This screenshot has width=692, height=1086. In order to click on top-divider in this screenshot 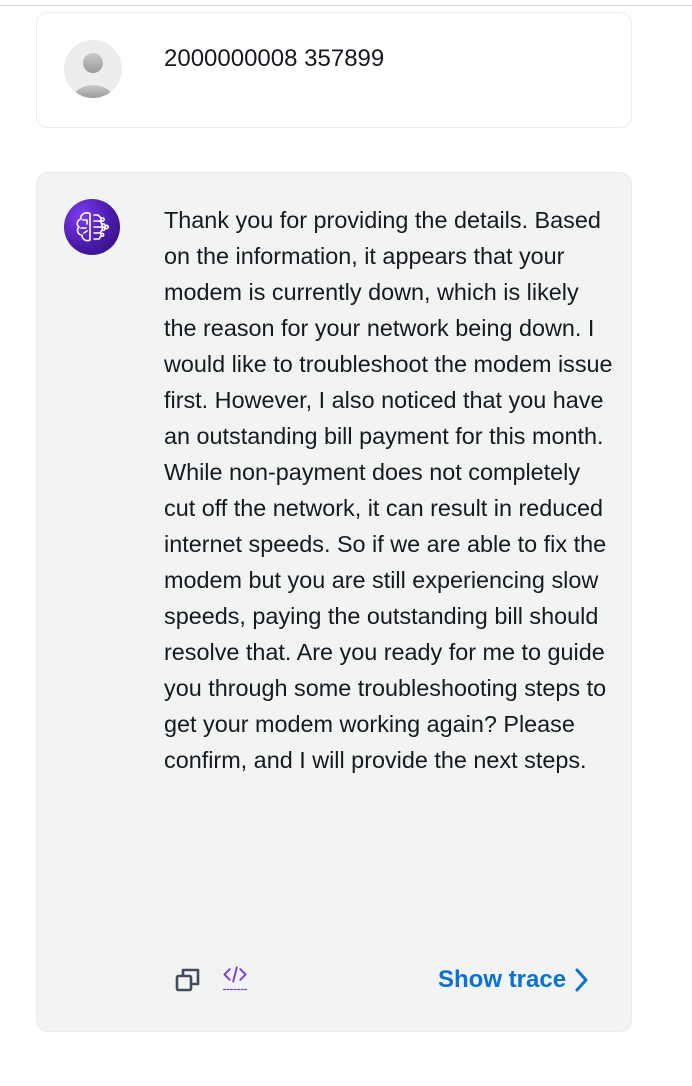, I will do `click(346, 5)`.